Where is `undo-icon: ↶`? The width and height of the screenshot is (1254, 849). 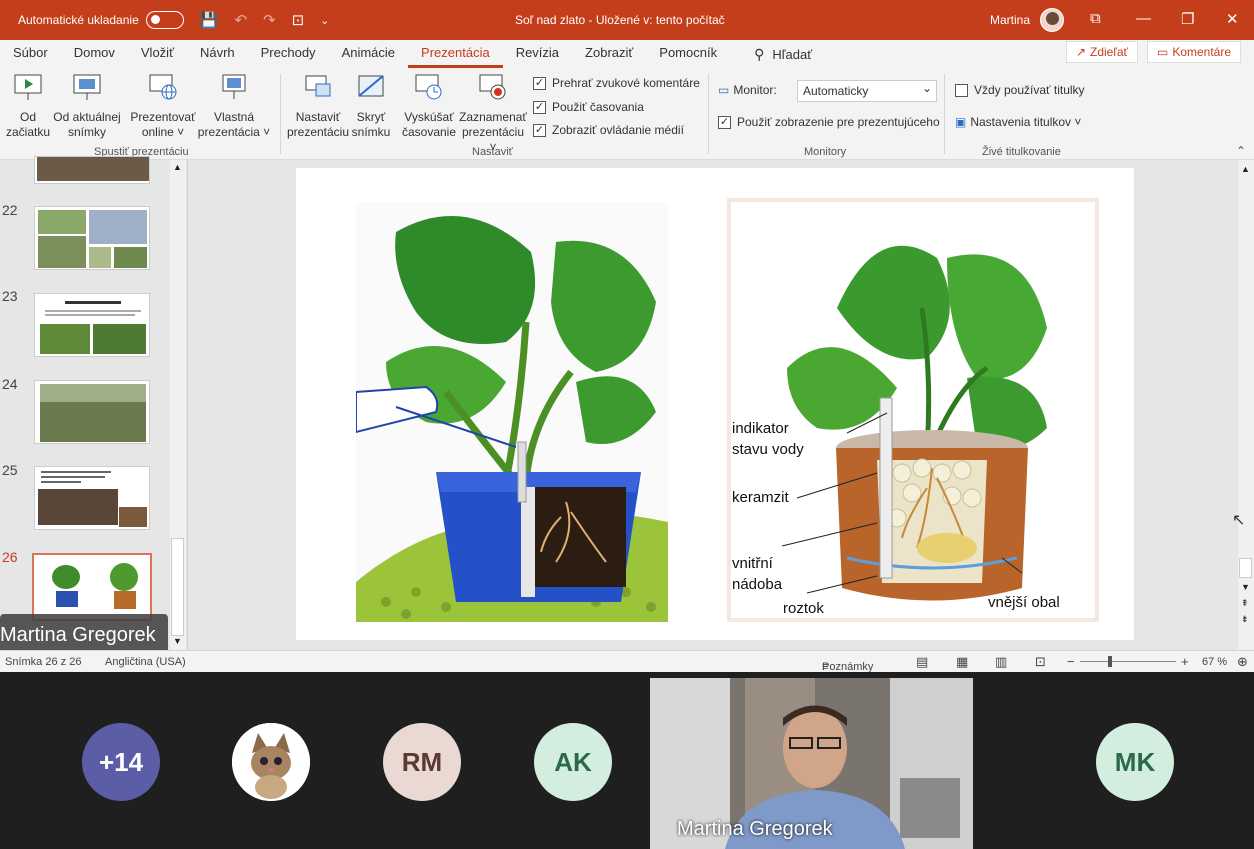
undo-icon: ↶ is located at coordinates (240, 20).